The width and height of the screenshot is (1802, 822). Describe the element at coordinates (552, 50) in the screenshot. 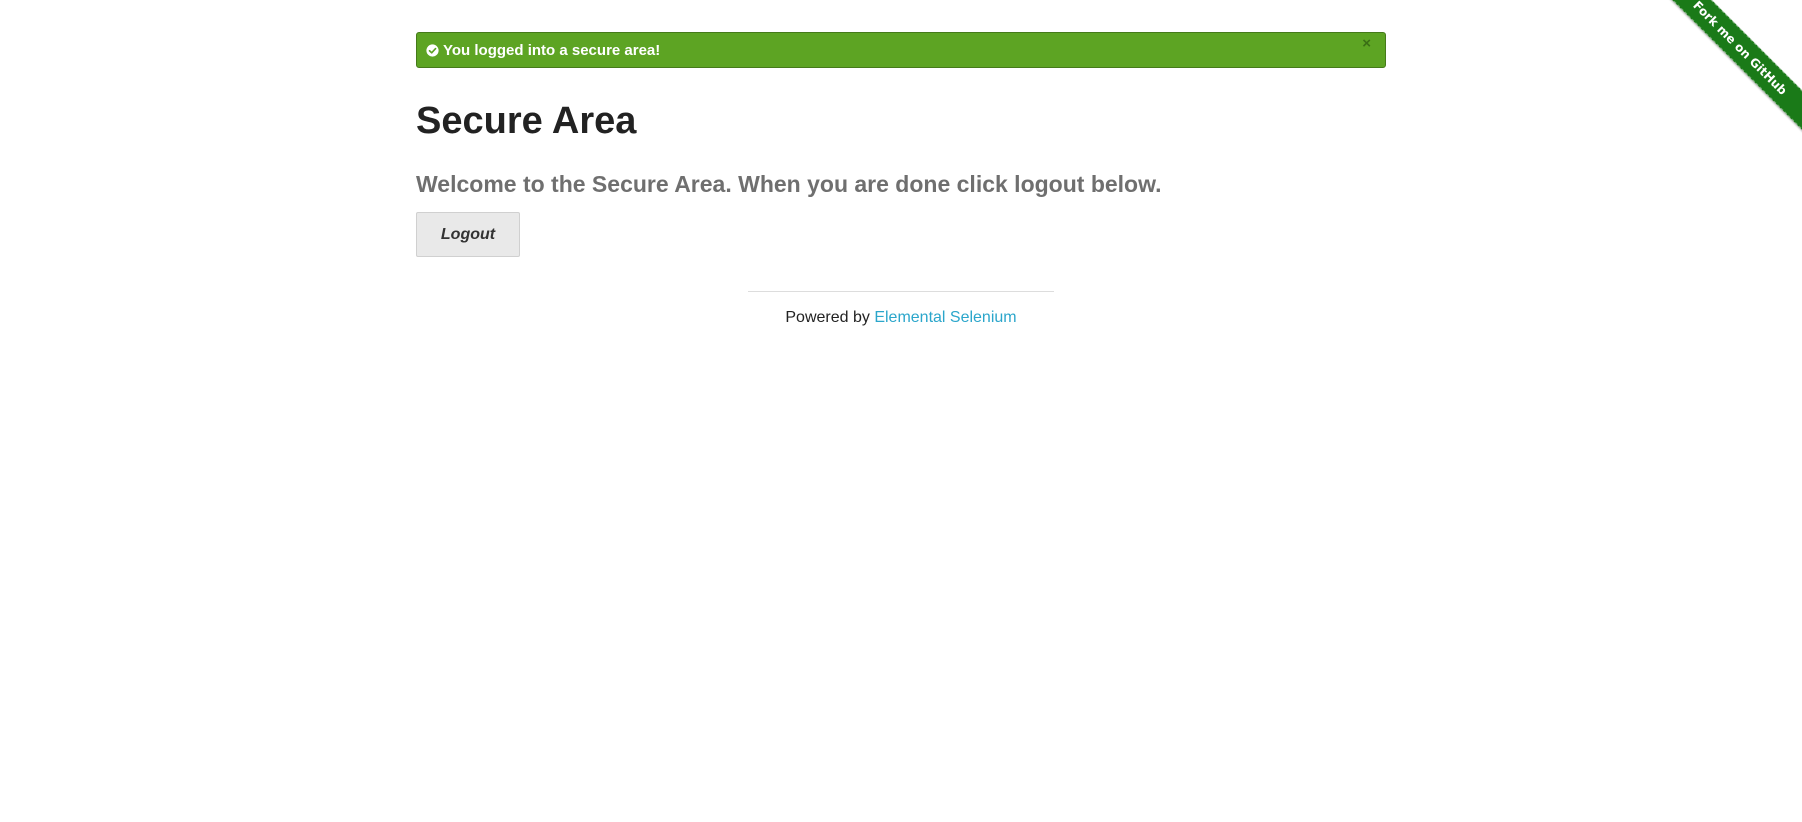

I see `flash-message-text: You logged into a secure area!` at that location.